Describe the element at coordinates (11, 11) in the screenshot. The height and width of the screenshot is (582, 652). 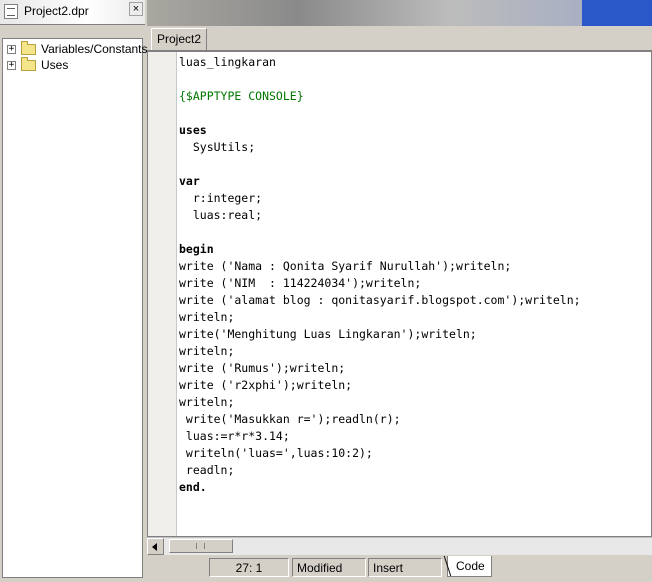
I see `file-icon` at that location.